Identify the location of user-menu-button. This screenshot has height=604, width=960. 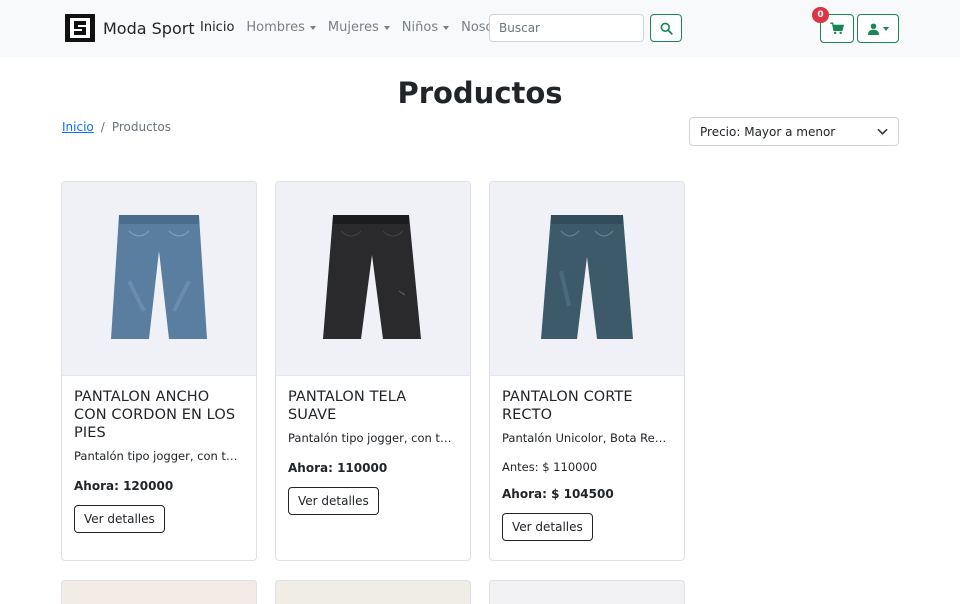
(878, 28).